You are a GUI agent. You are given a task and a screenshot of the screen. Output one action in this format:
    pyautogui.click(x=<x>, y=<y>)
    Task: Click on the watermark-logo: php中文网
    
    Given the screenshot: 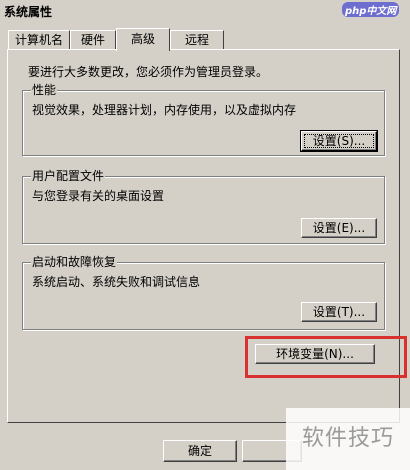 What is the action you would take?
    pyautogui.click(x=372, y=10)
    